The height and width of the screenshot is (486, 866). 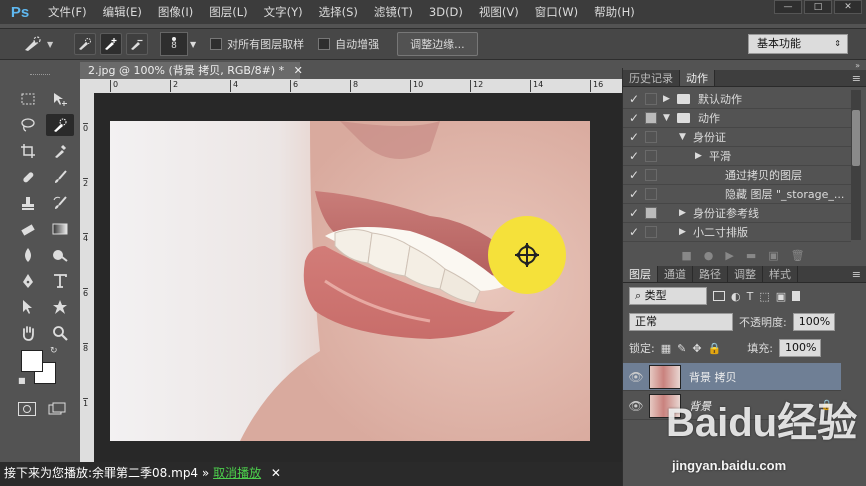 What do you see at coordinates (85, 44) in the screenshot?
I see `new-selection-button` at bounding box center [85, 44].